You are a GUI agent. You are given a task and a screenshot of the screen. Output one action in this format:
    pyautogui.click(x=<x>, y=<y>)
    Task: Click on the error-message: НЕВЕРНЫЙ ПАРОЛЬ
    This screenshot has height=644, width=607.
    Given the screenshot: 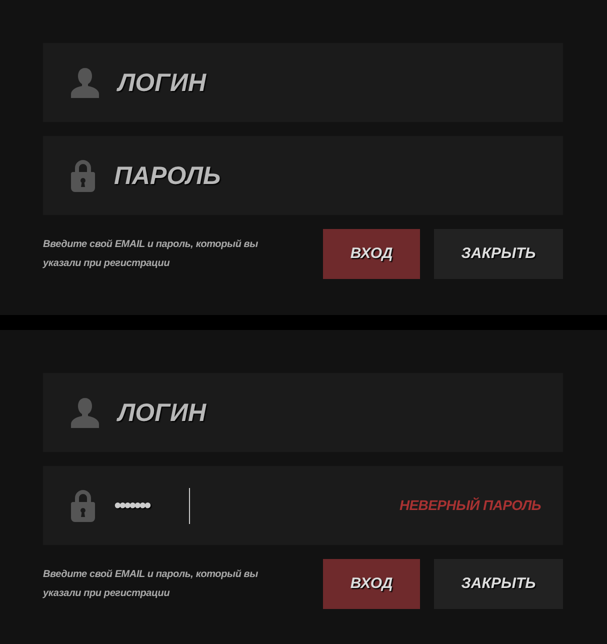 What is the action you would take?
    pyautogui.click(x=470, y=505)
    